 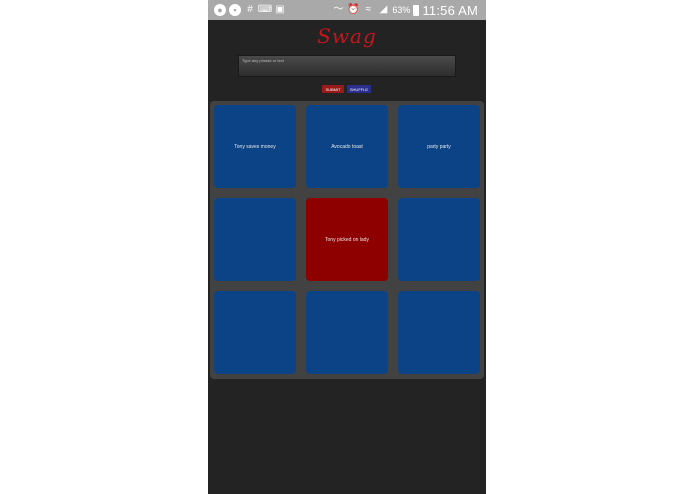 What do you see at coordinates (359, 89) in the screenshot?
I see `shuffle-button: SHUFFLE` at bounding box center [359, 89].